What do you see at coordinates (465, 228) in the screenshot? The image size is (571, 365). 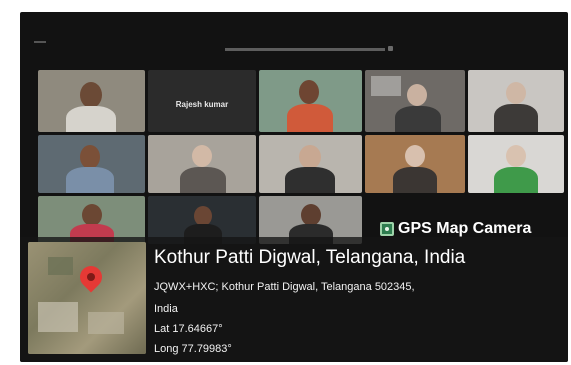 I see `brand-label: GPS Map Camera` at bounding box center [465, 228].